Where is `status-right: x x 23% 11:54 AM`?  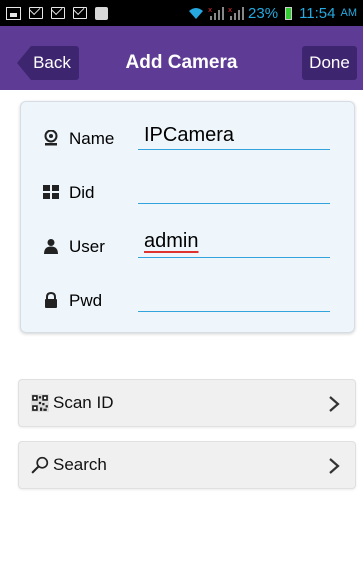
status-right: x x 23% 11:54 AM is located at coordinates (272, 13).